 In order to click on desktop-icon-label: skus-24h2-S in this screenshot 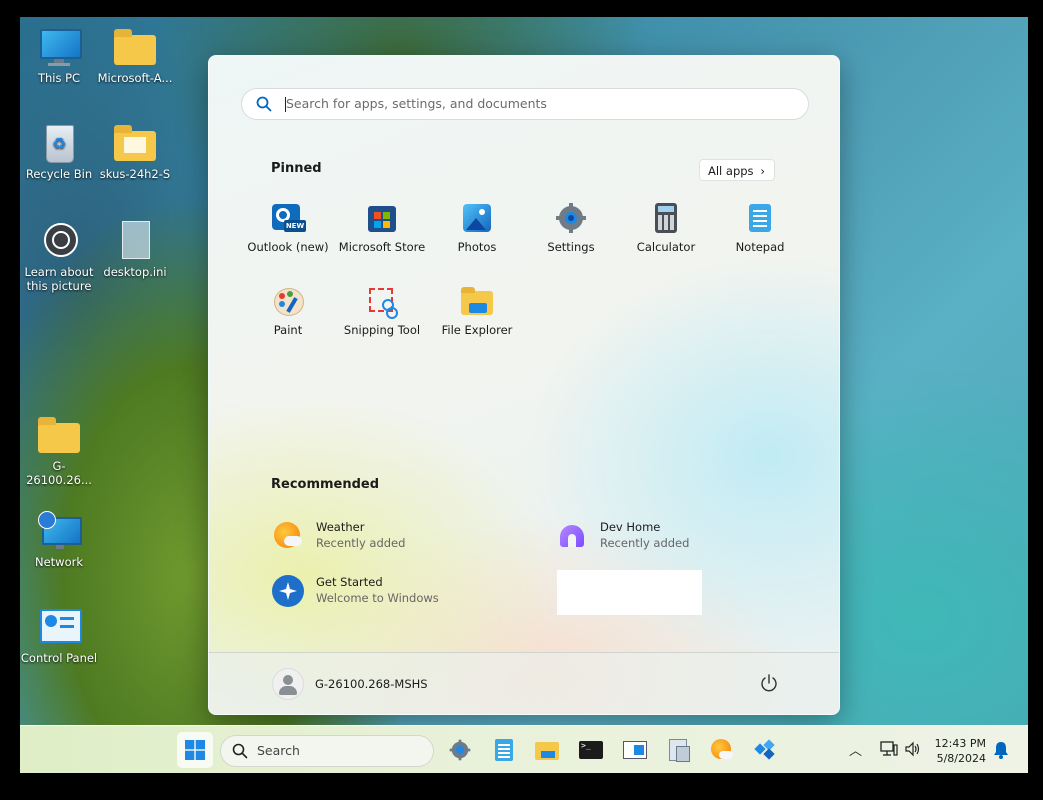, I will do `click(135, 174)`.